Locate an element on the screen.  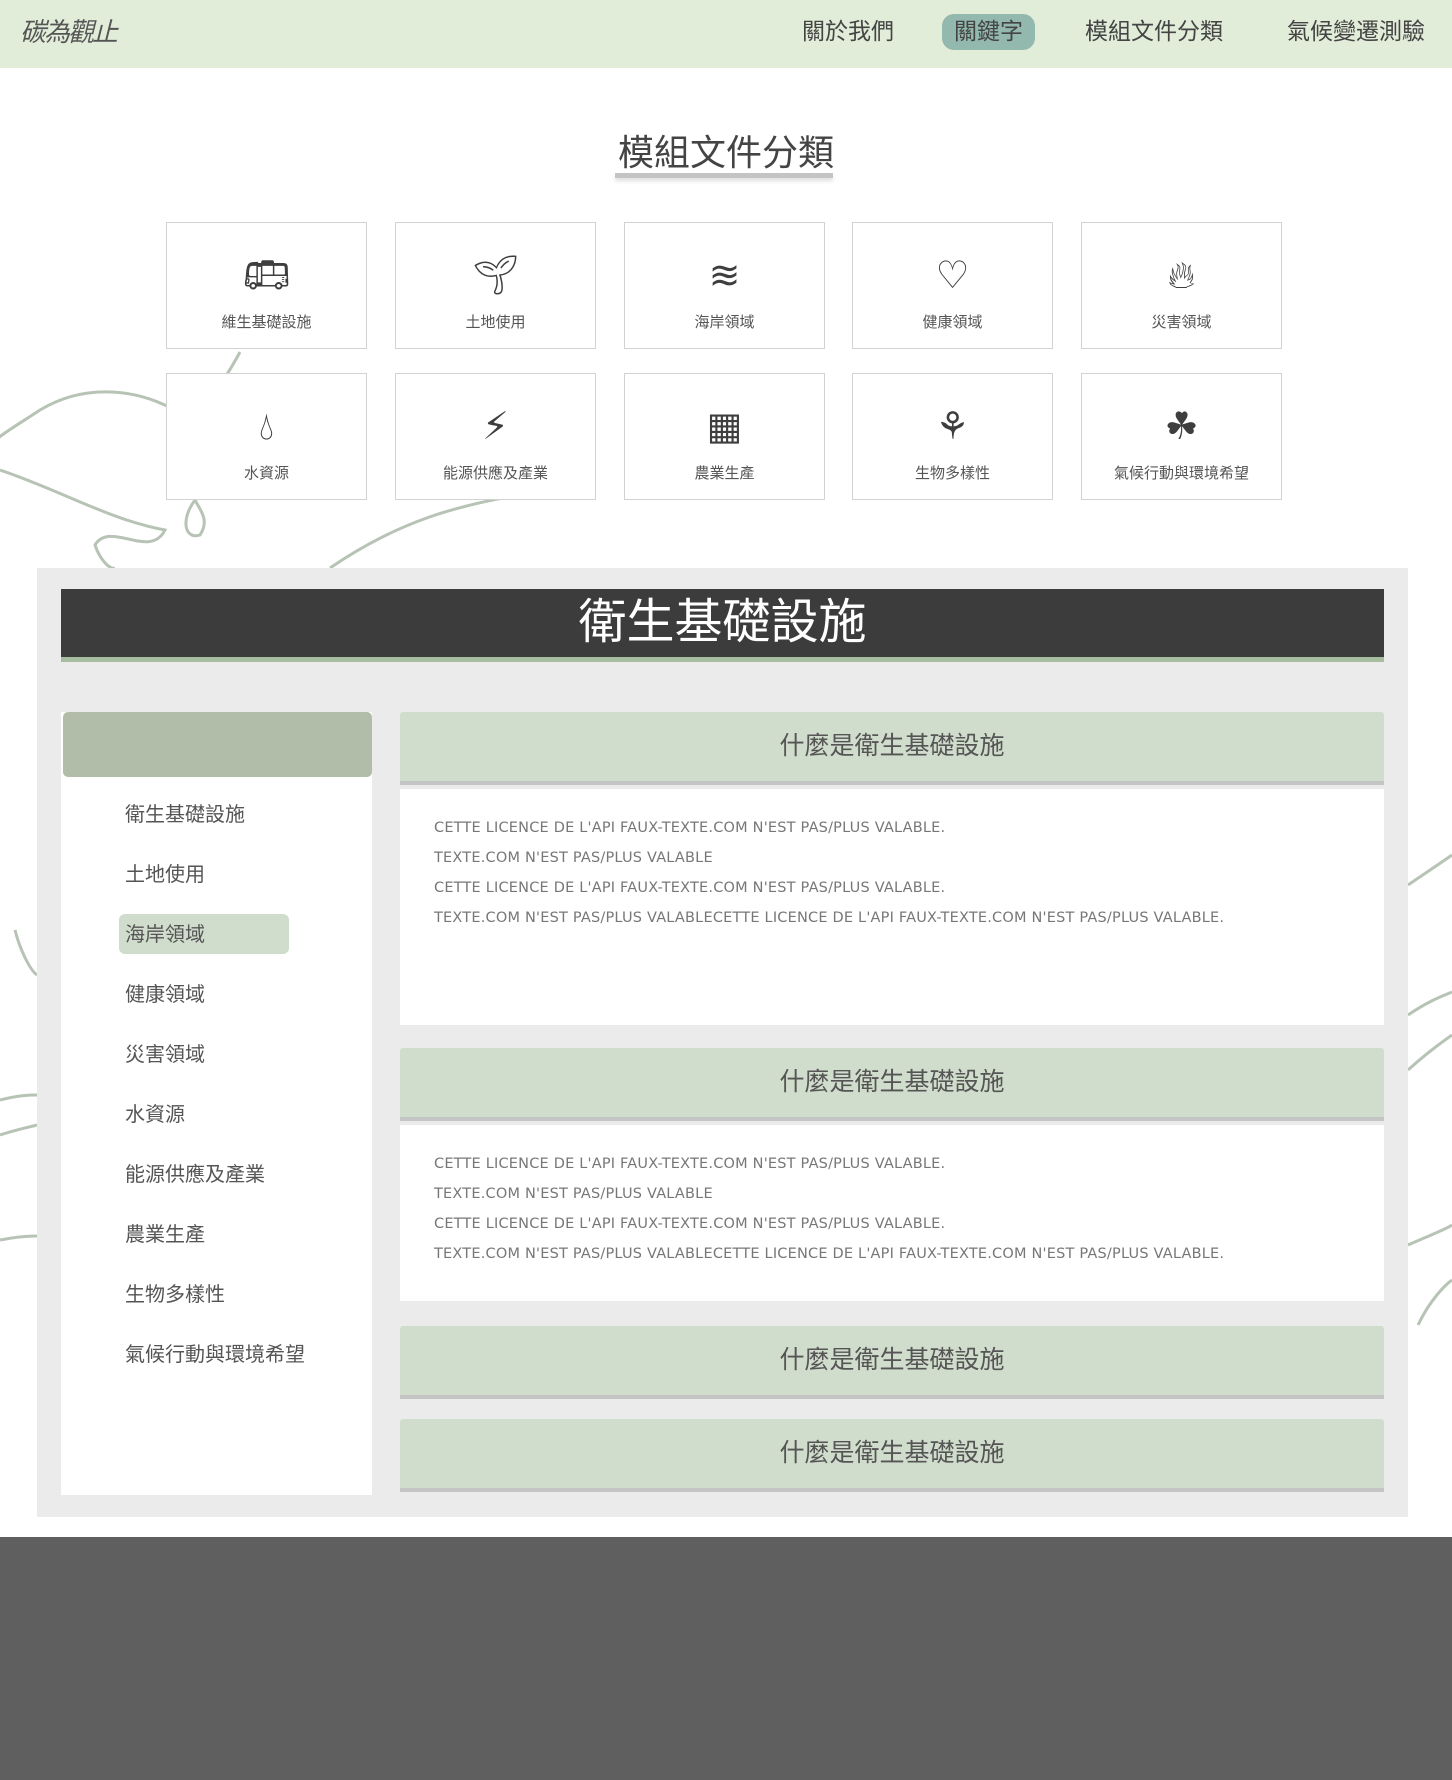
fire-icon: 🔥︎ is located at coordinates (1181, 275).